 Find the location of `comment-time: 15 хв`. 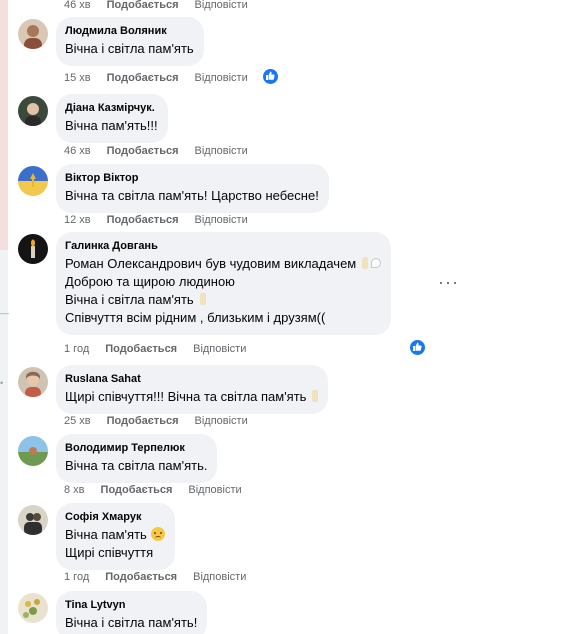

comment-time: 15 хв is located at coordinates (77, 78).